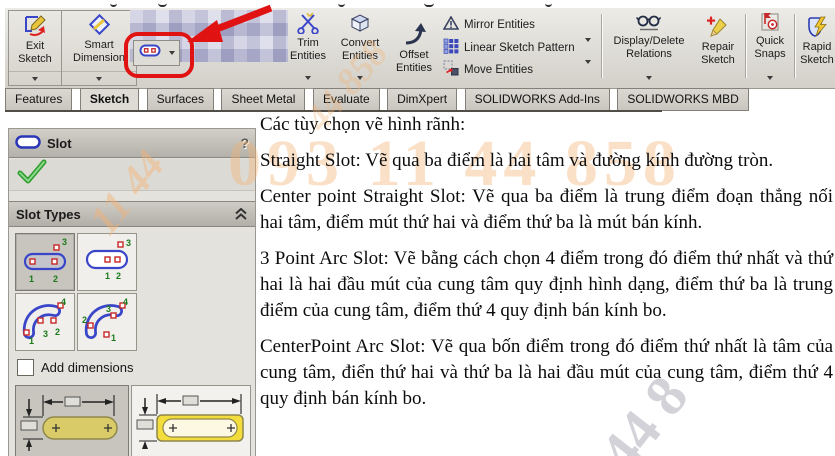 The image size is (835, 456). What do you see at coordinates (263, 99) in the screenshot?
I see `tab-sheet-metal: Sheet Metal` at bounding box center [263, 99].